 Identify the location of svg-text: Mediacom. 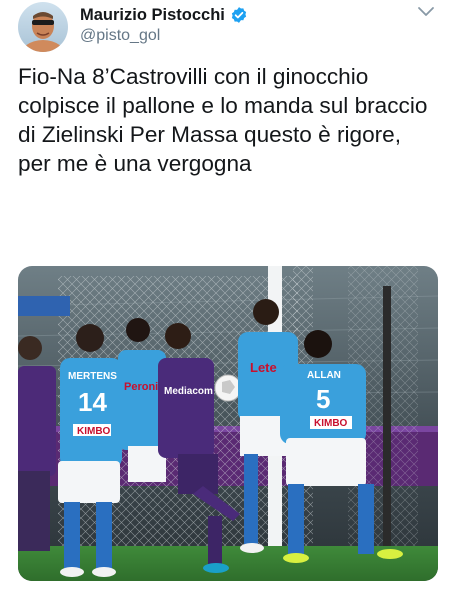
(188, 391).